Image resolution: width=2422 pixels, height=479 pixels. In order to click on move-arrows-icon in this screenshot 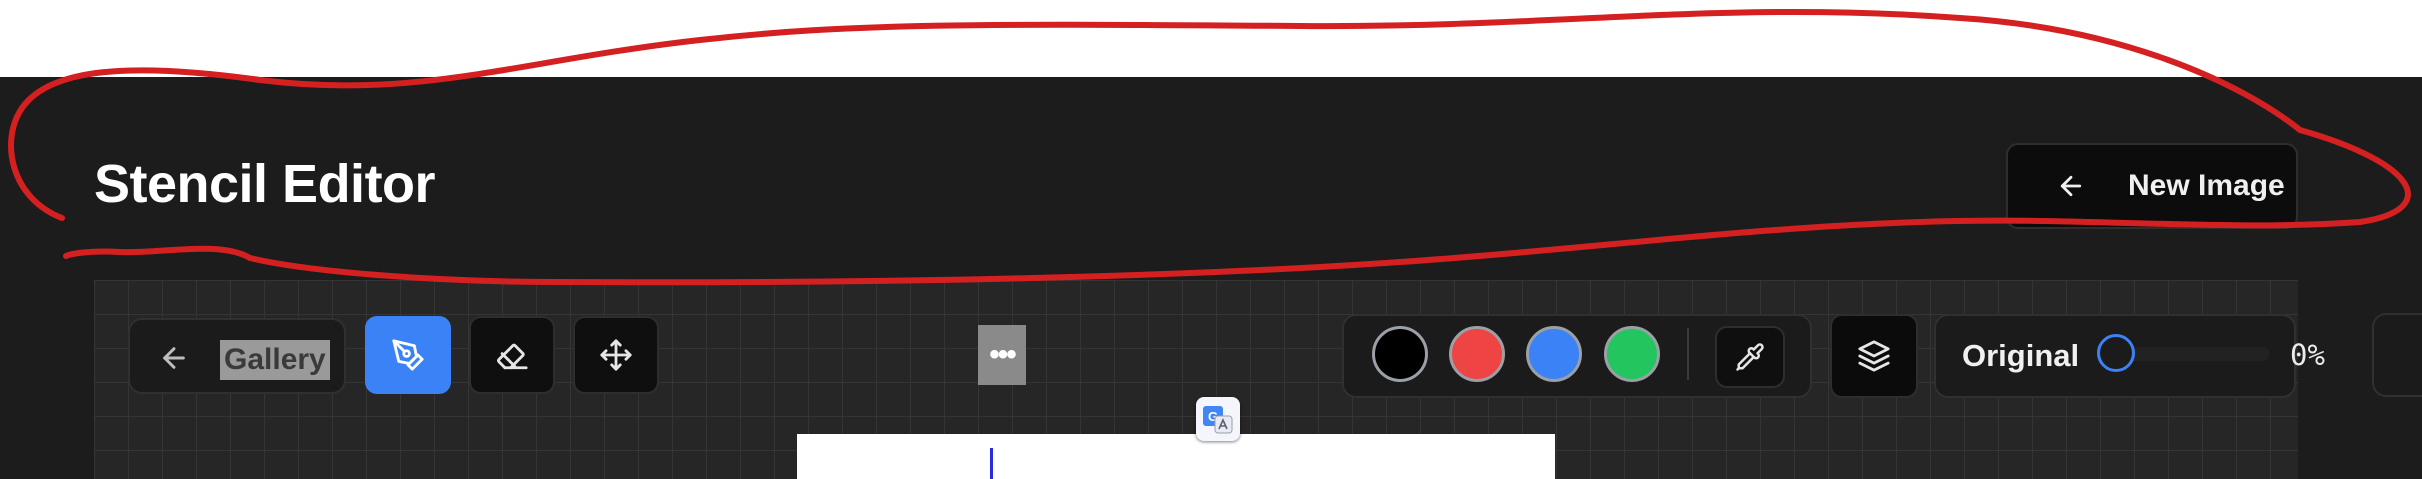, I will do `click(616, 355)`.